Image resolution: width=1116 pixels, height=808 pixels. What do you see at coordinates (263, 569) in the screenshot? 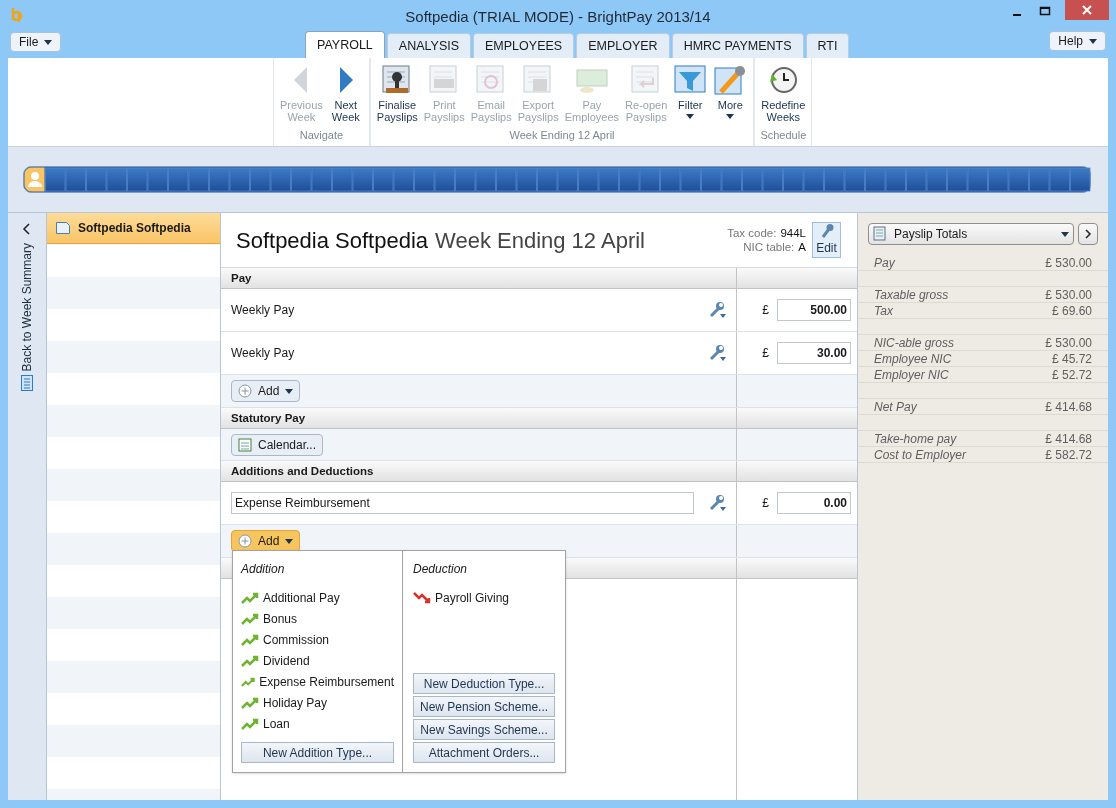
I see `menu-column-title: Addition` at bounding box center [263, 569].